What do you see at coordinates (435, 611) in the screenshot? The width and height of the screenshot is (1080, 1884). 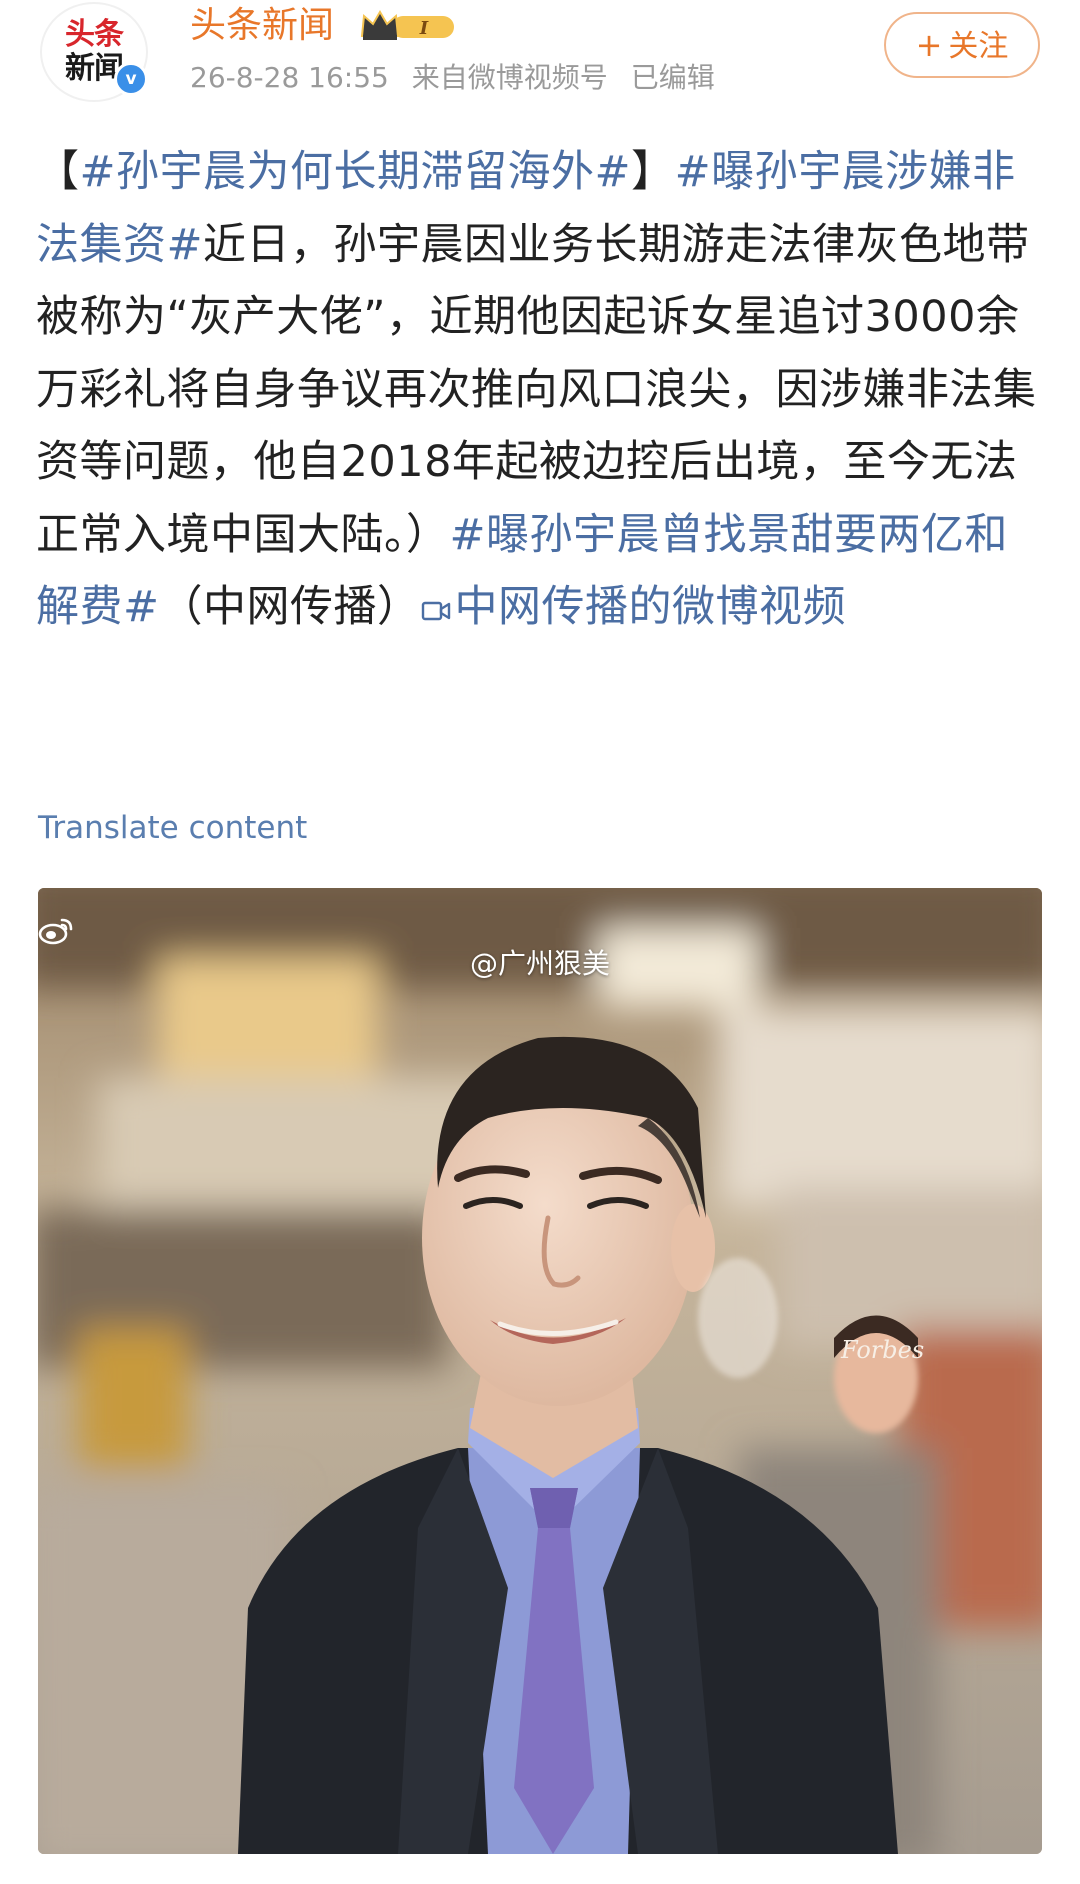 I see `video-camera-icon` at bounding box center [435, 611].